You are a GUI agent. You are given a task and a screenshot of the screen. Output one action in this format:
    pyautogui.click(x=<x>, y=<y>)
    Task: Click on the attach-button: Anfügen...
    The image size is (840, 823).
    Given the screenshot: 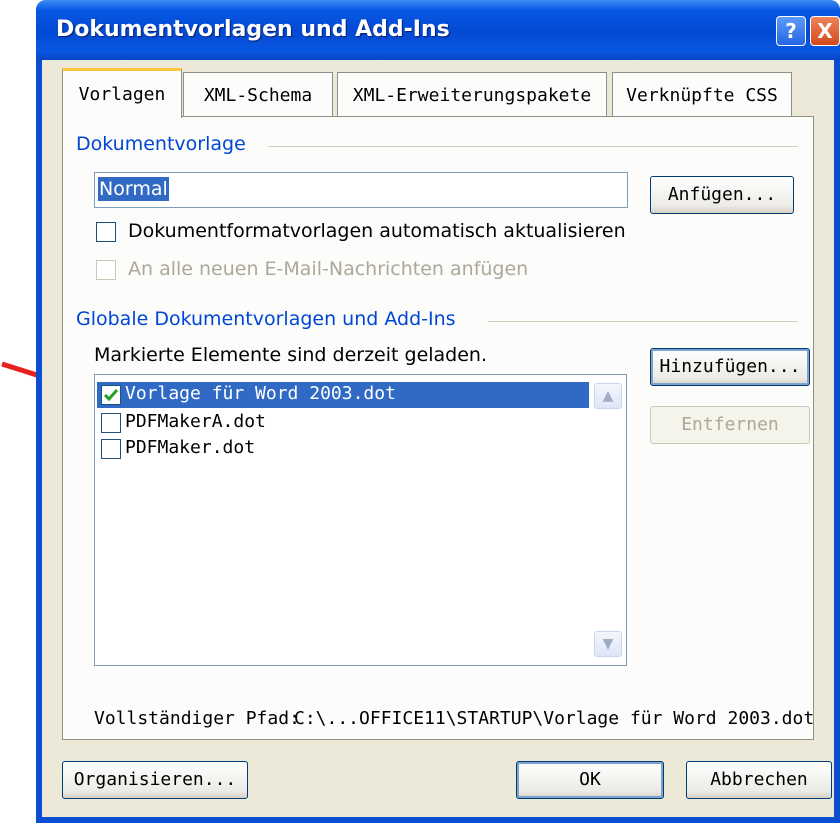 What is the action you would take?
    pyautogui.click(x=722, y=195)
    